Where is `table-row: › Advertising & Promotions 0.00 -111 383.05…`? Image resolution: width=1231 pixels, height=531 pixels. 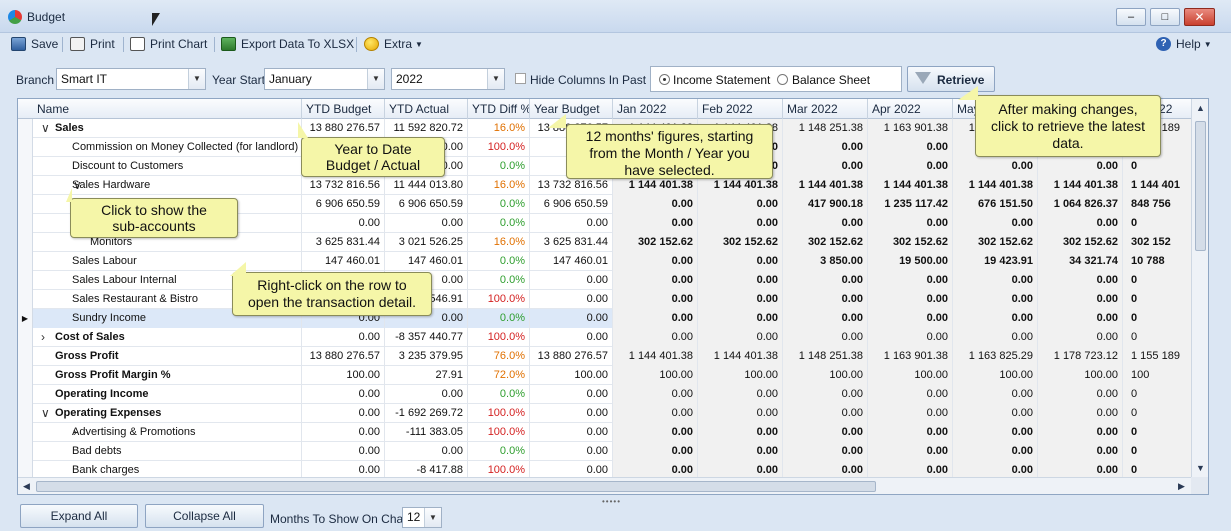
table-row: › Advertising & Promotions 0.00 -111 383.05… is located at coordinates (605, 432).